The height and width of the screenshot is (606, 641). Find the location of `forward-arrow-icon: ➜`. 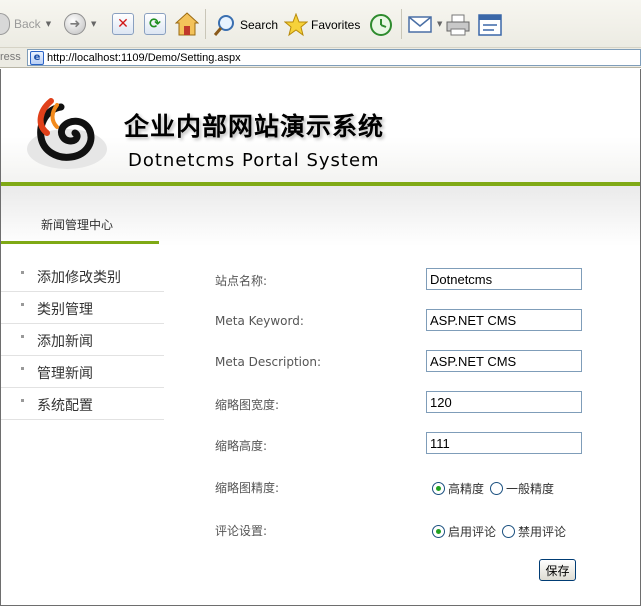

forward-arrow-icon: ➜ is located at coordinates (75, 24).